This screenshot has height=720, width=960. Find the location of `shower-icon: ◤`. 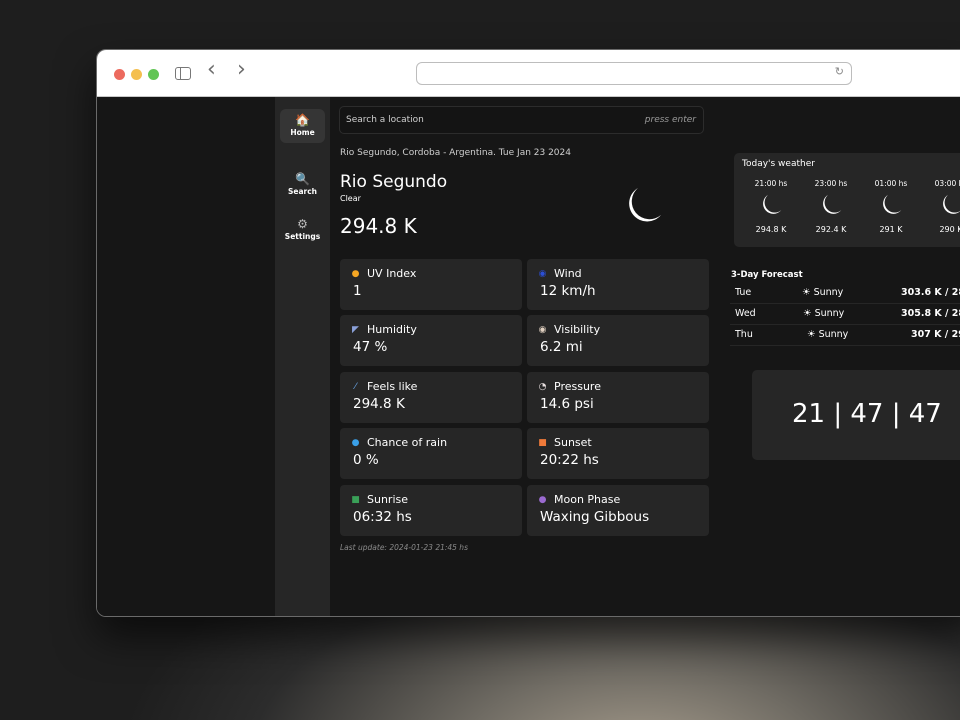

shower-icon: ◤ is located at coordinates (355, 330).